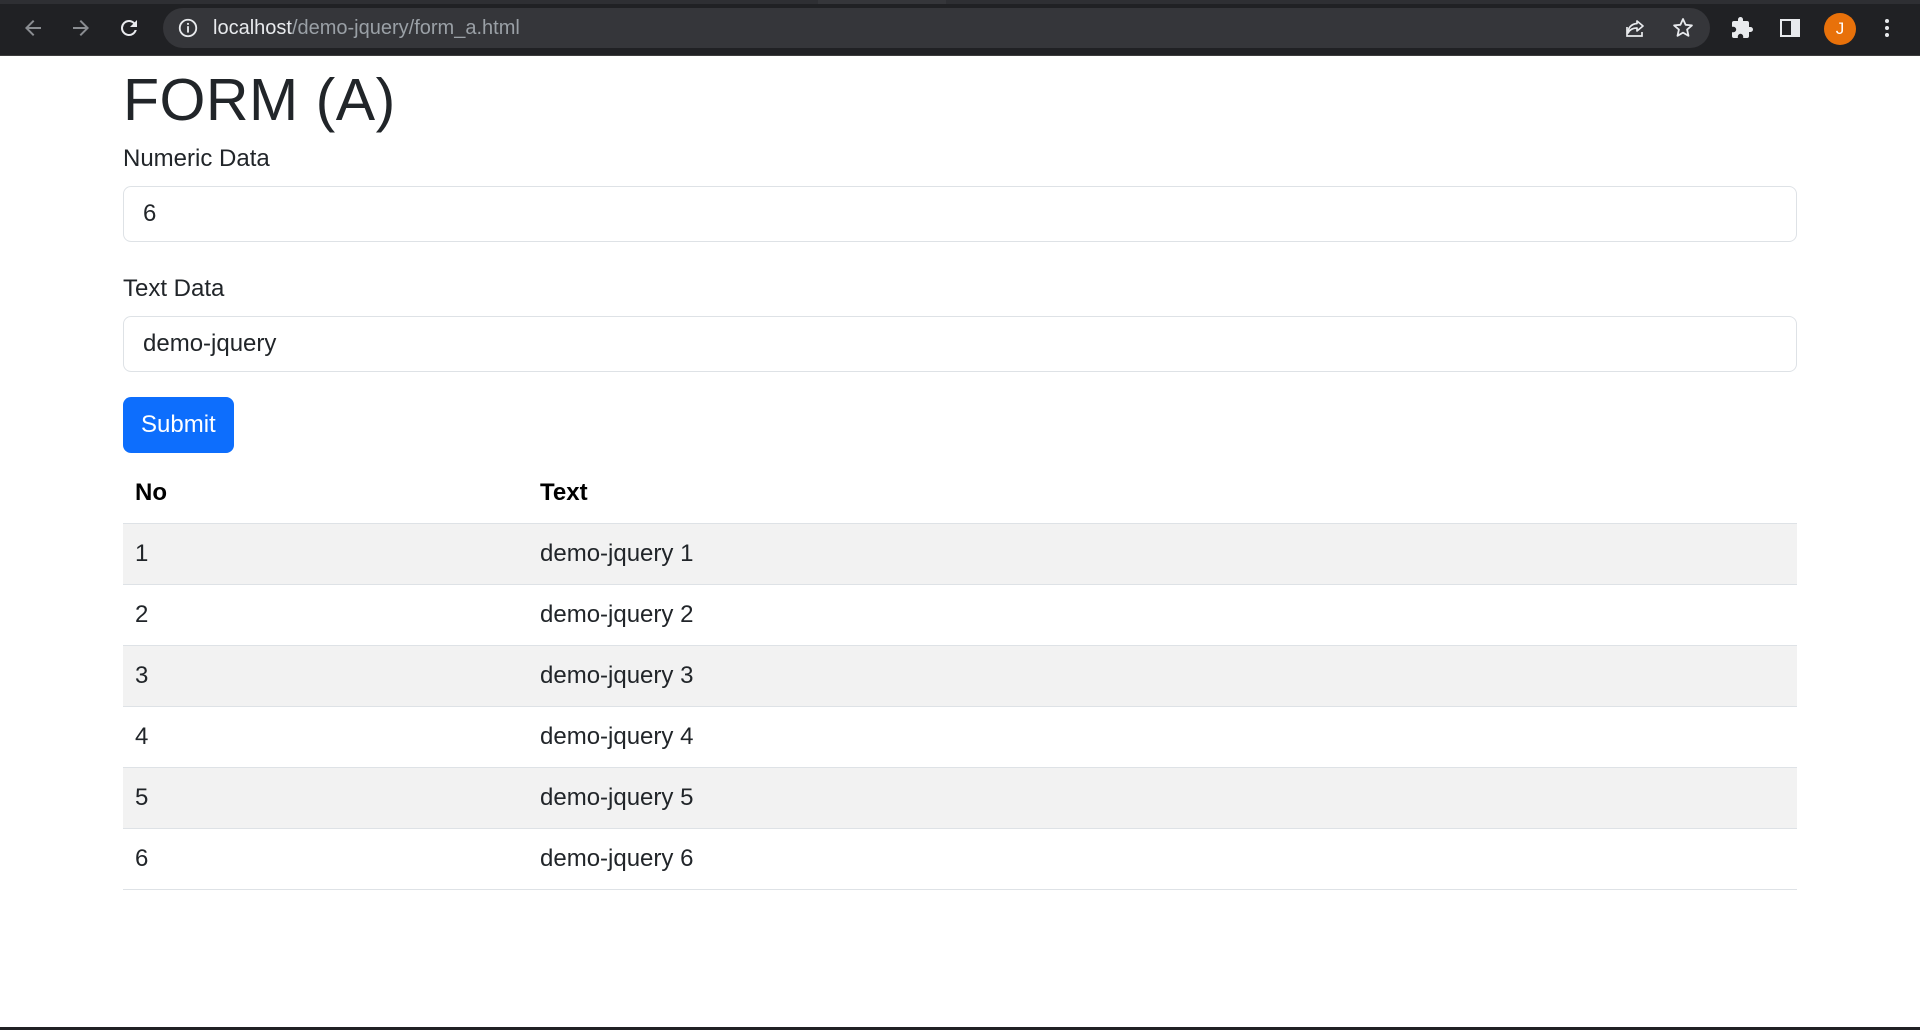 Image resolution: width=1920 pixels, height=1030 pixels. What do you see at coordinates (325, 676) in the screenshot?
I see `row-number: 3` at bounding box center [325, 676].